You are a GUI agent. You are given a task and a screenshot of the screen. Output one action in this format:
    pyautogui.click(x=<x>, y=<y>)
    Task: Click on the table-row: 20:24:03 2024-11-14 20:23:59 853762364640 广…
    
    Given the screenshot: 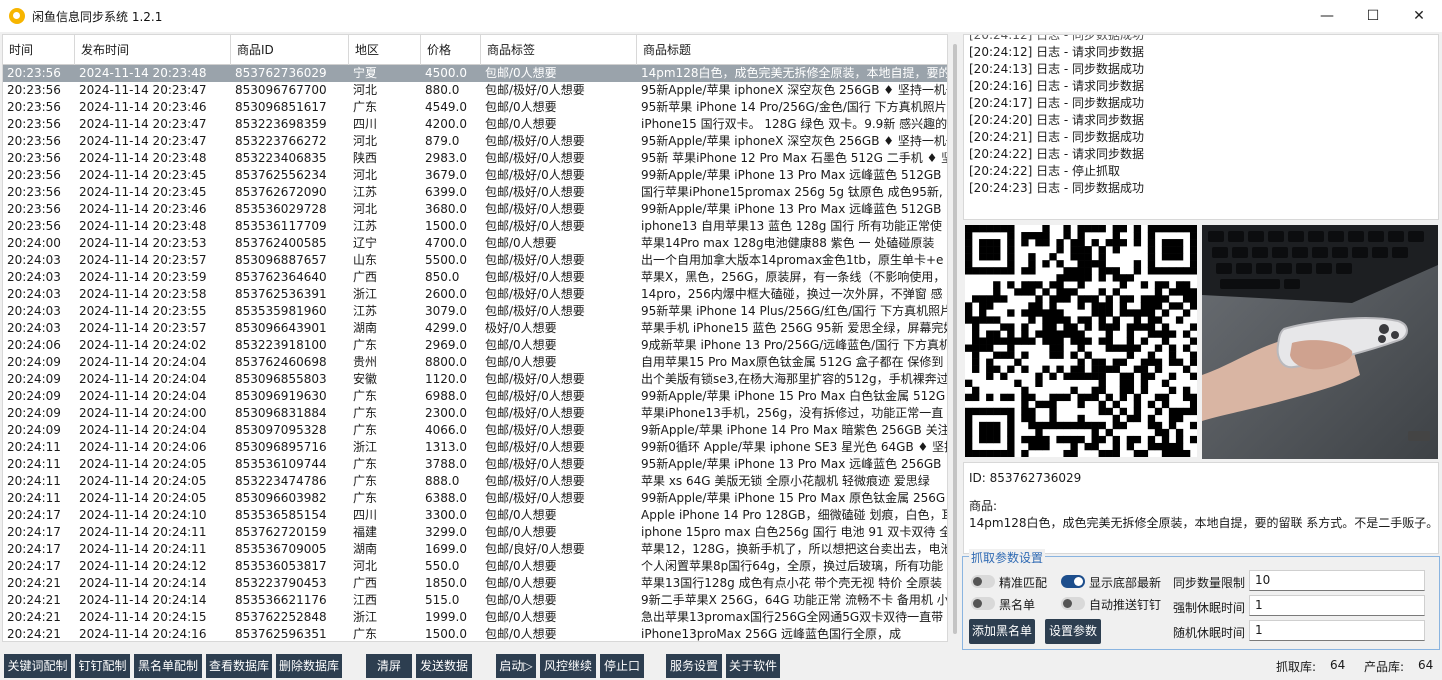 What is the action you would take?
    pyautogui.click(x=475, y=277)
    